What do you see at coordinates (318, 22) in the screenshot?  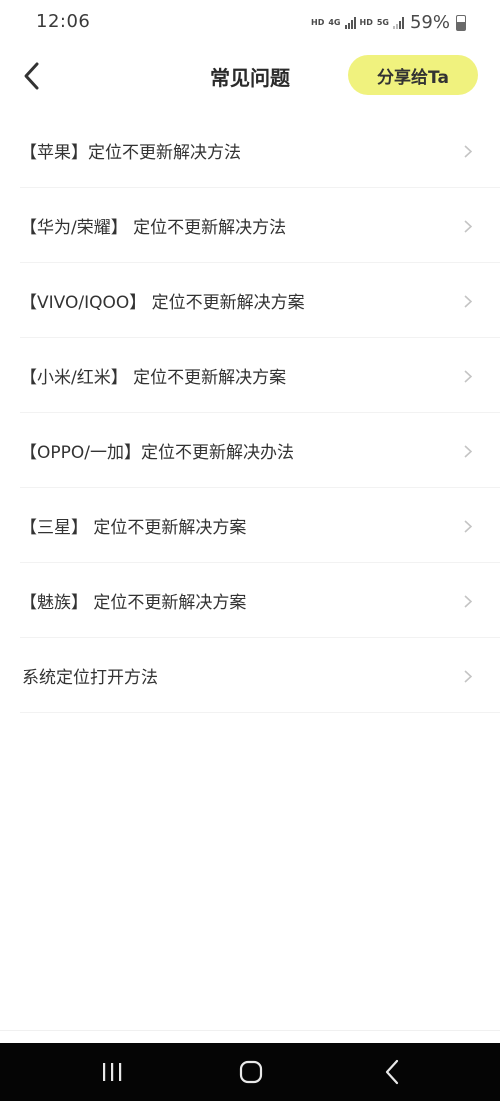 I see `hd-badge: HD` at bounding box center [318, 22].